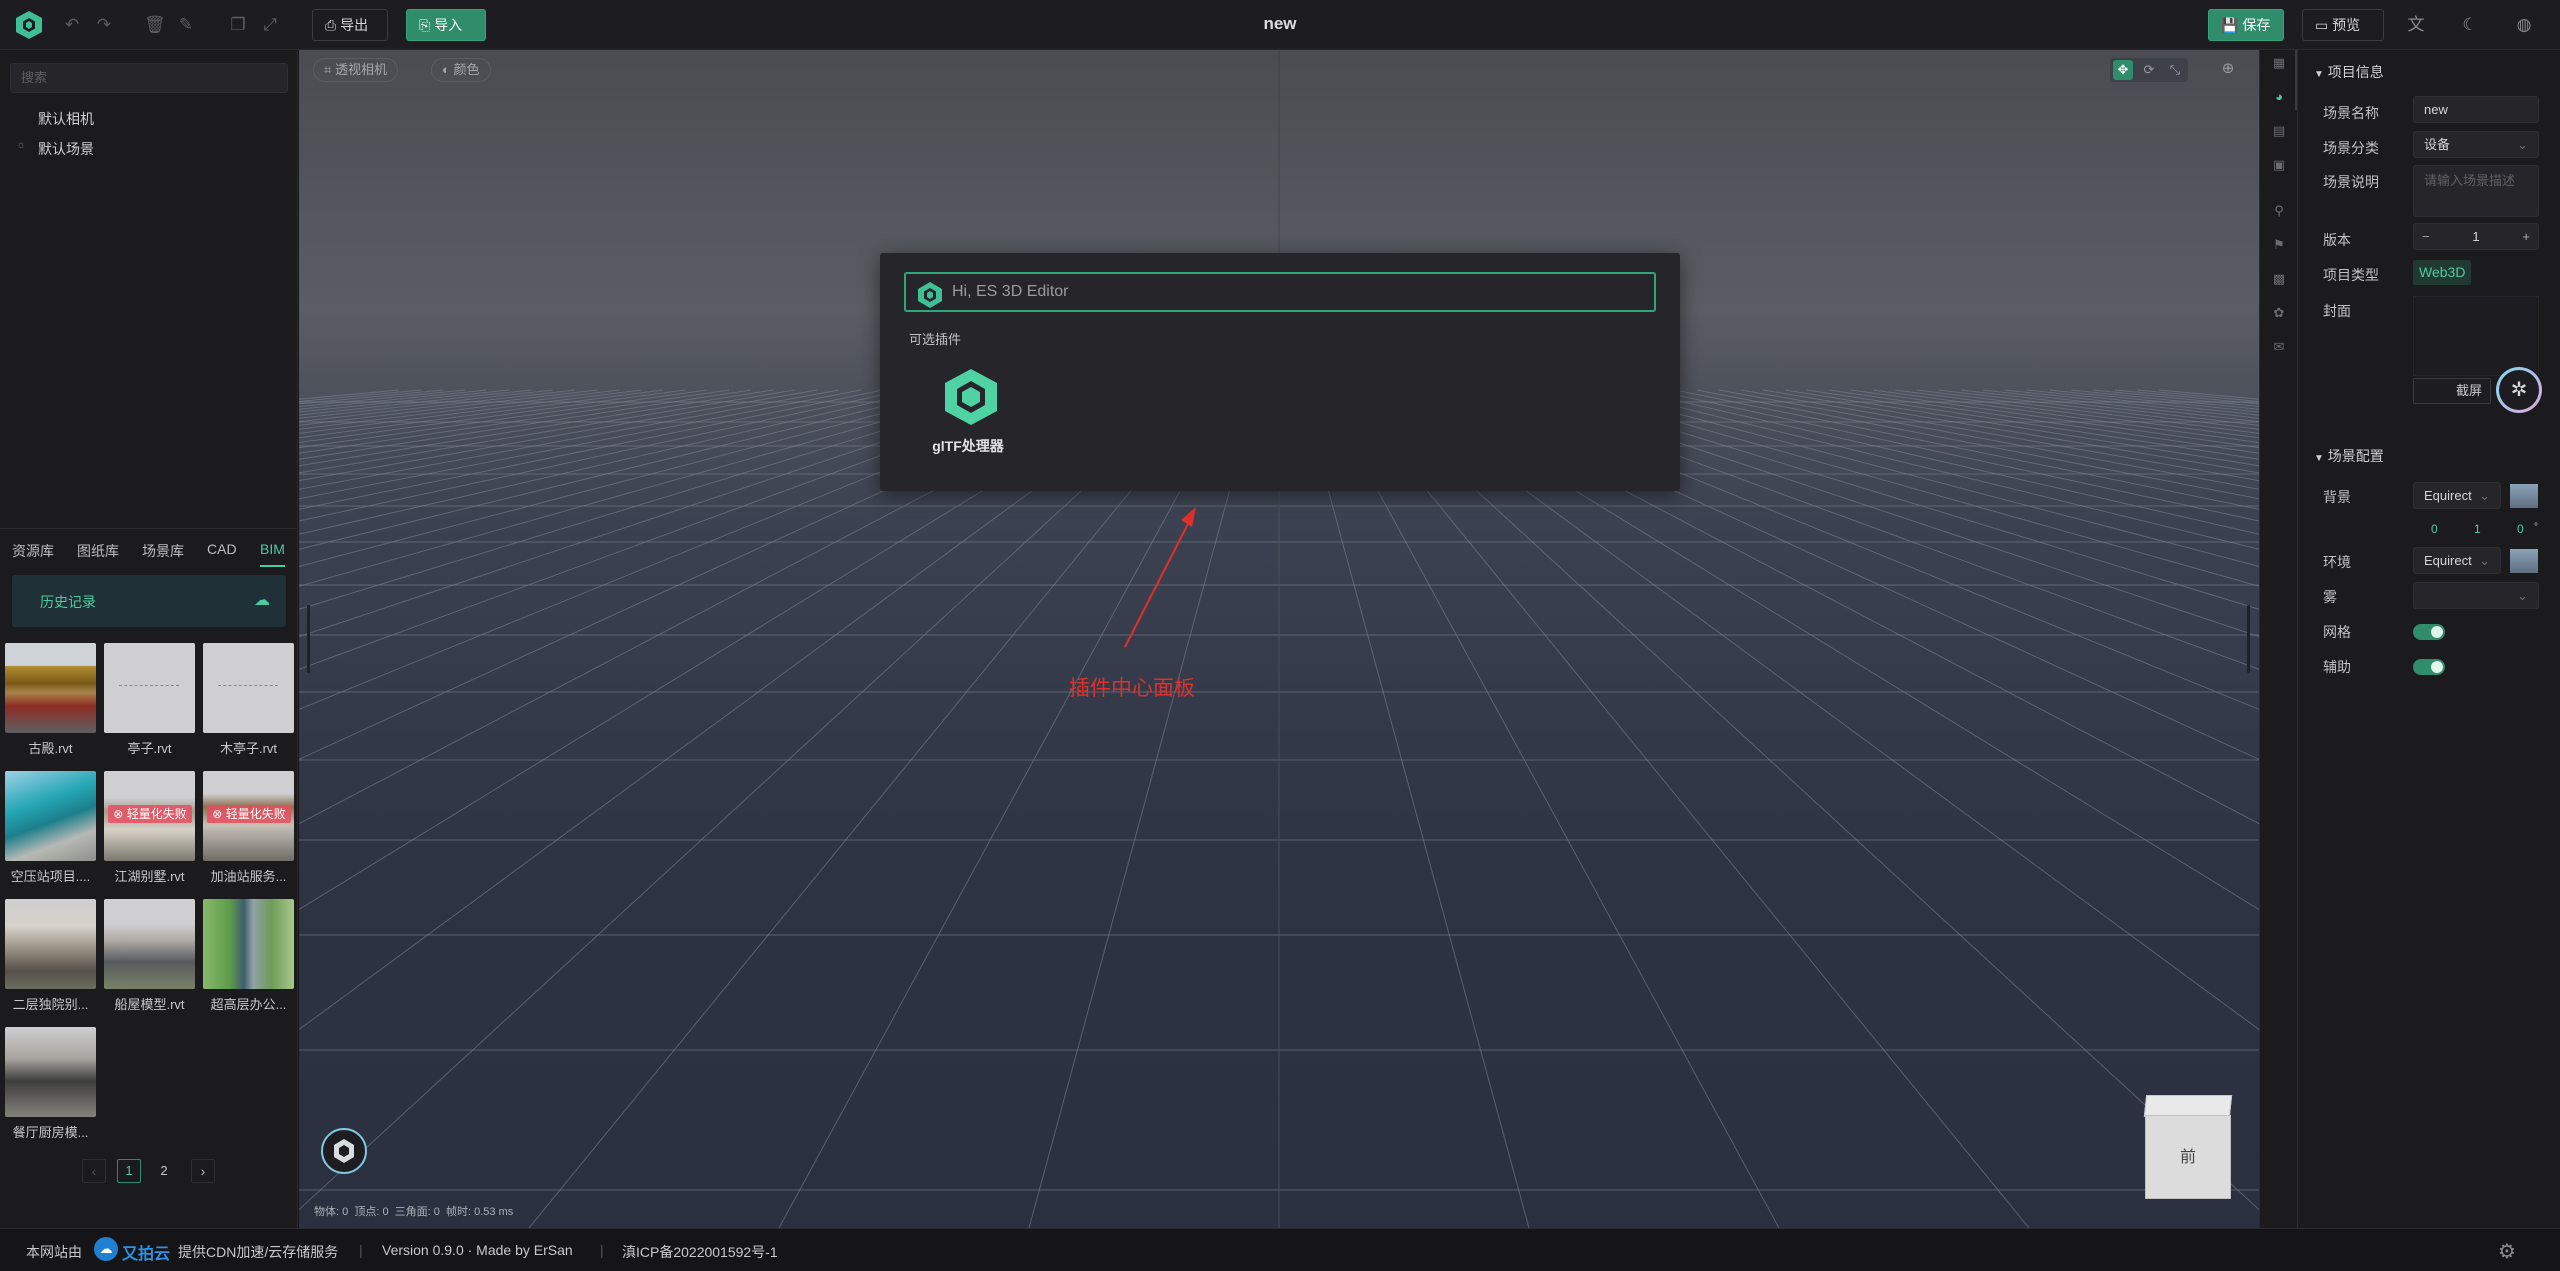  Describe the element at coordinates (2349, 456) in the screenshot. I see `scene-config-section: ▼ 场景配置` at that location.